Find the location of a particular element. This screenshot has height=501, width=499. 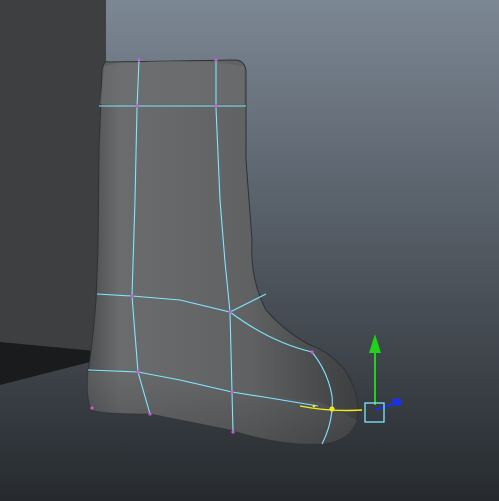

wall-face is located at coordinates (53, 176).